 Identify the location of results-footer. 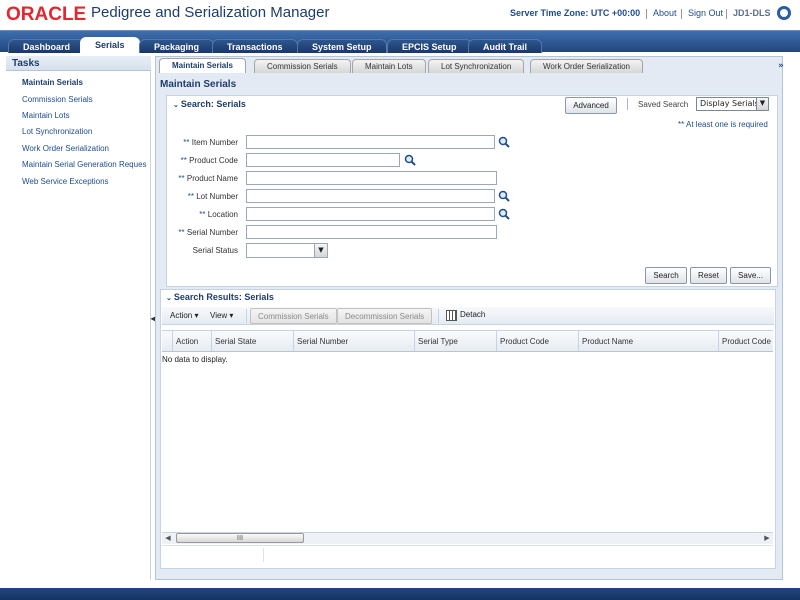
(467, 555).